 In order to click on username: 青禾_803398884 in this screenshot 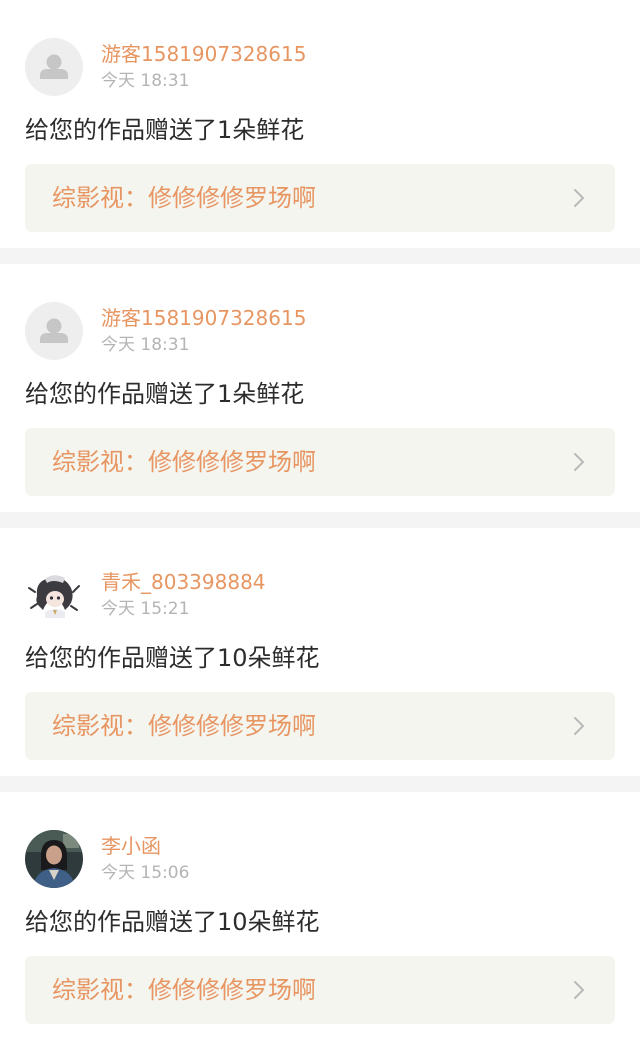, I will do `click(183, 582)`.